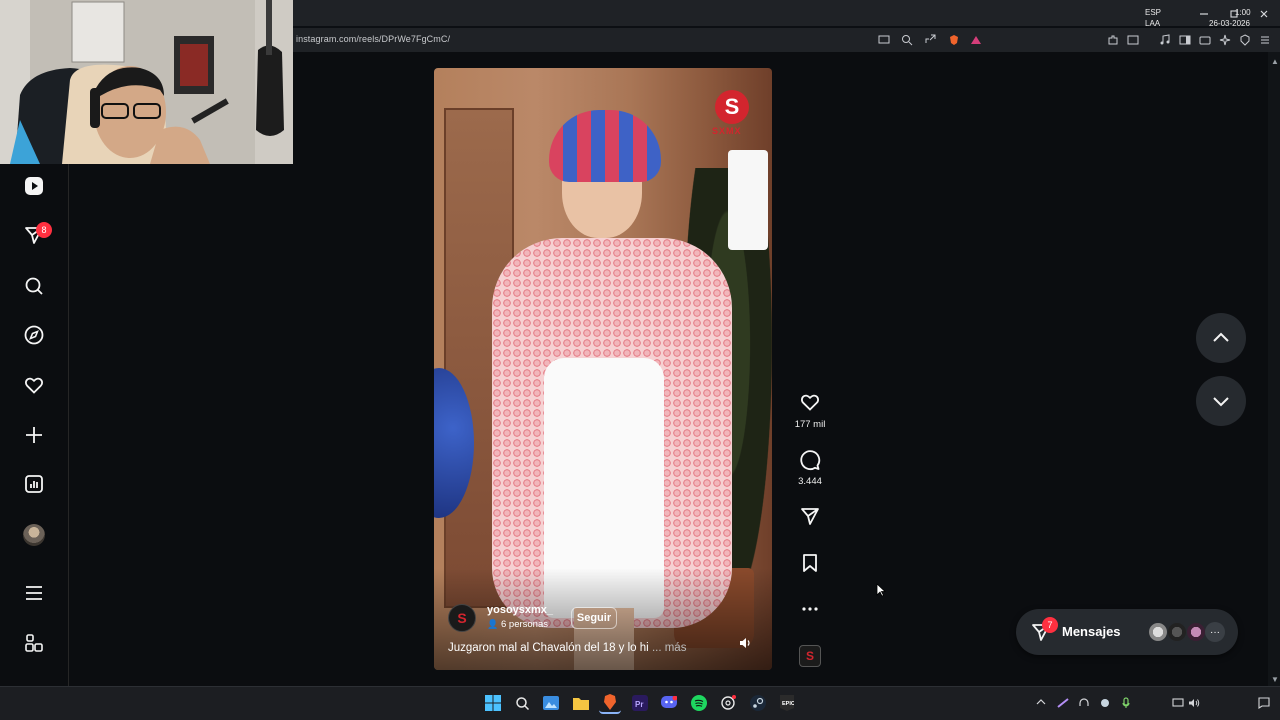 The width and height of the screenshot is (1280, 720). Describe the element at coordinates (669, 648) in the screenshot. I see `caption-more-link: ... más` at that location.